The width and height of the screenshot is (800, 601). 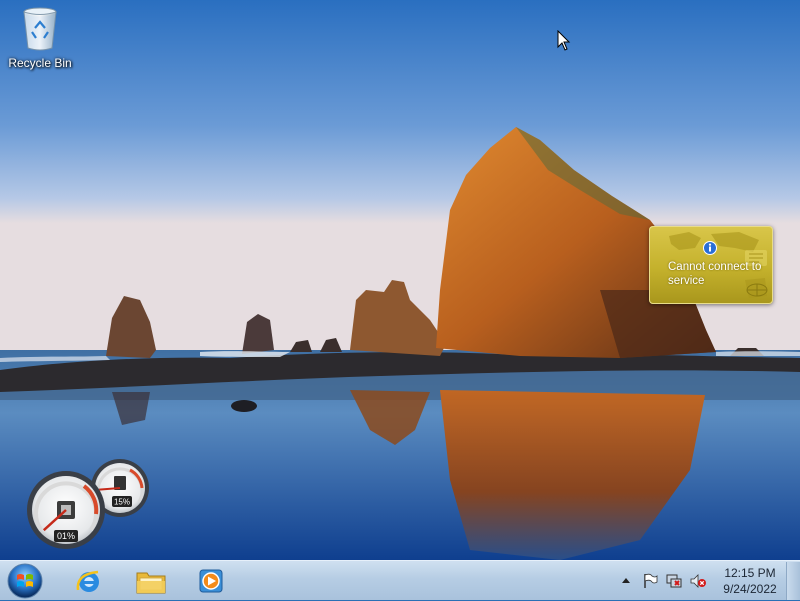 I want to click on volume-muted-icon, so click(x=698, y=581).